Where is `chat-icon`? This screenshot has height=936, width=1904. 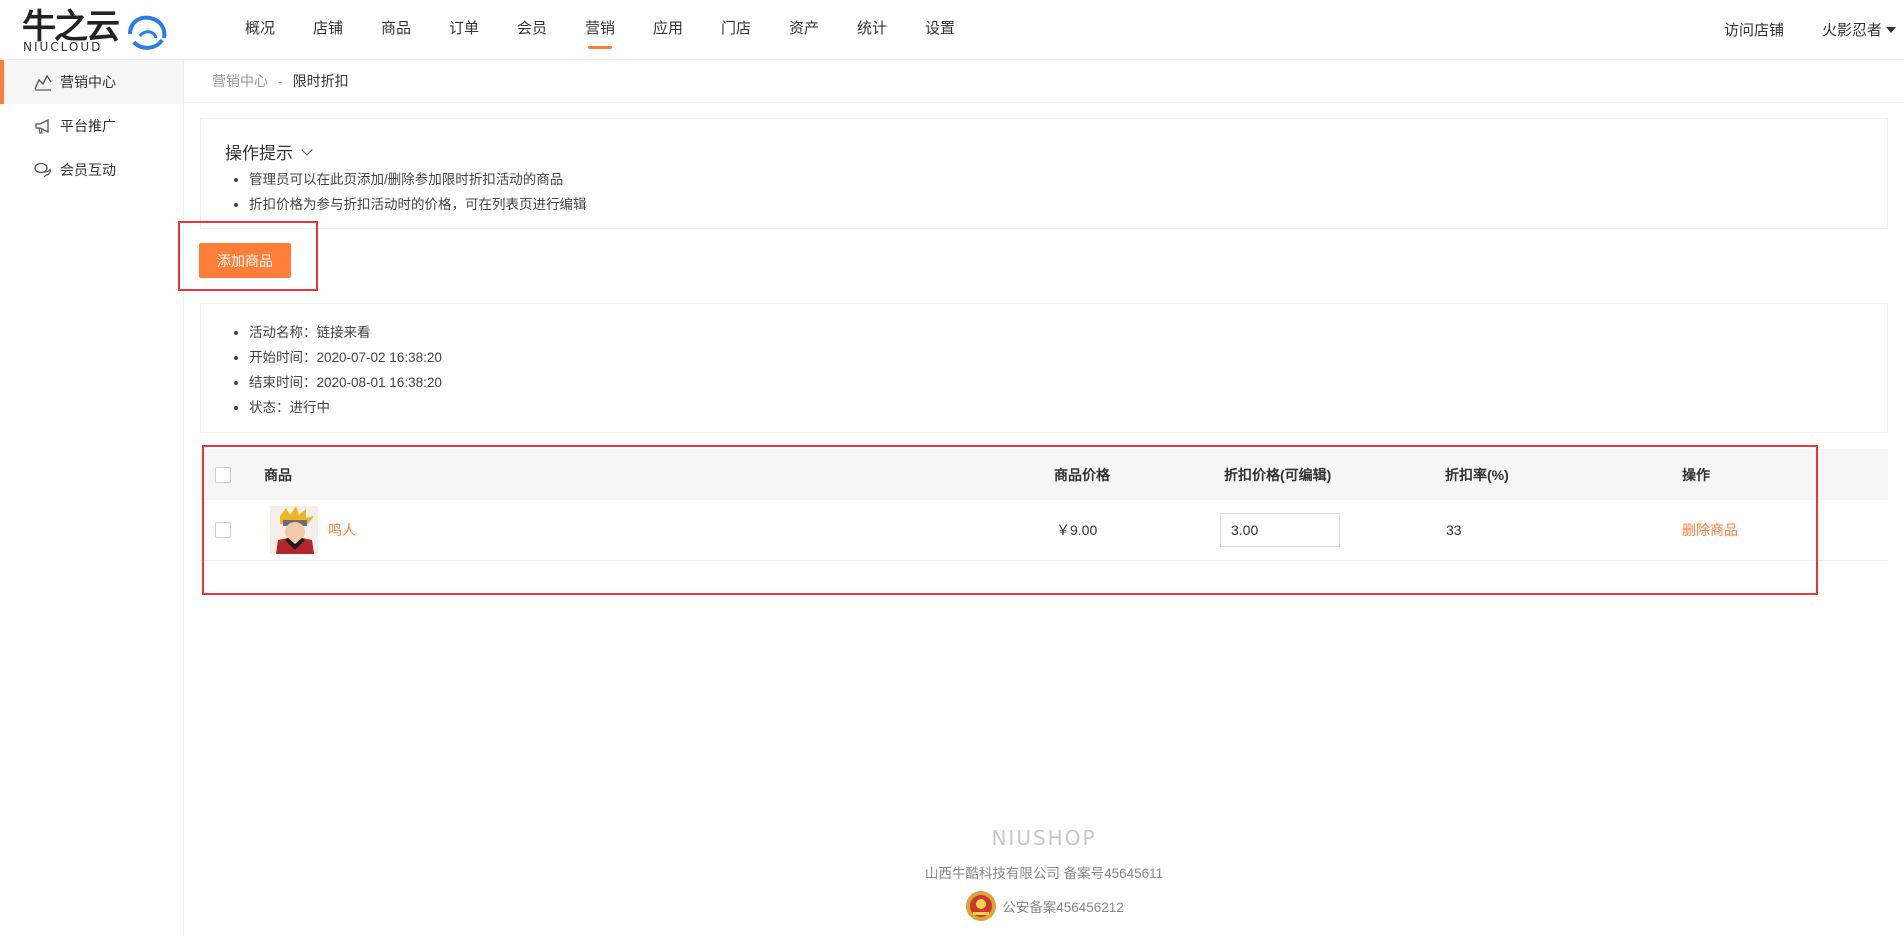
chat-icon is located at coordinates (42, 170).